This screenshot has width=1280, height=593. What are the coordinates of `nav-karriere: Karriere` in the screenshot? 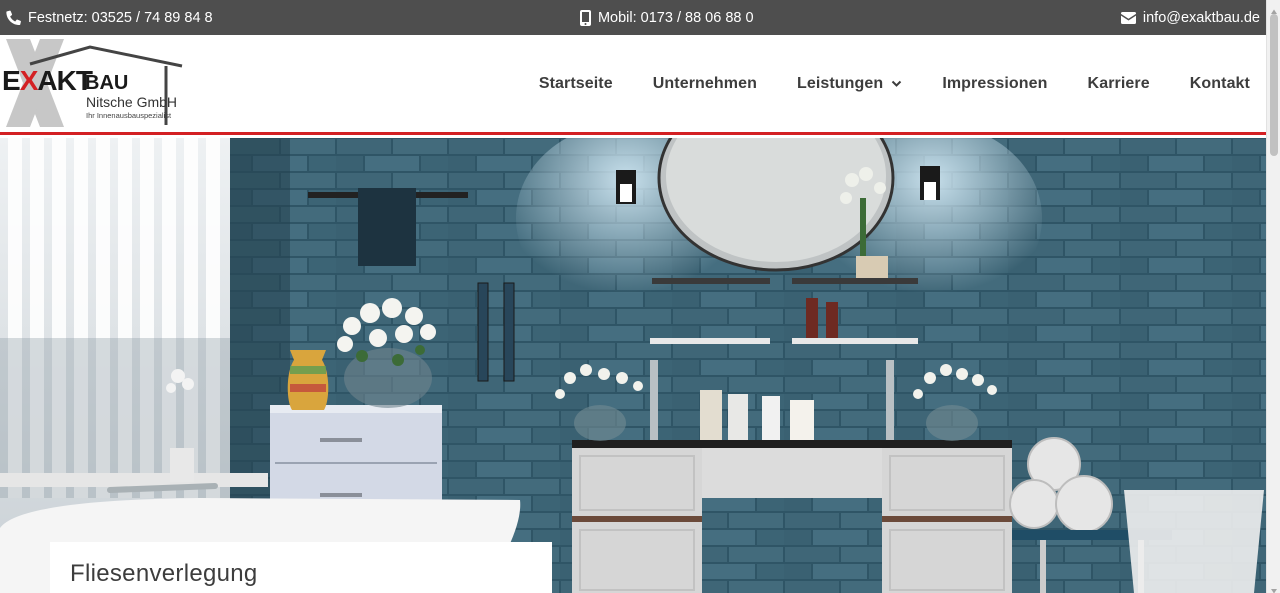 It's located at (1119, 84).